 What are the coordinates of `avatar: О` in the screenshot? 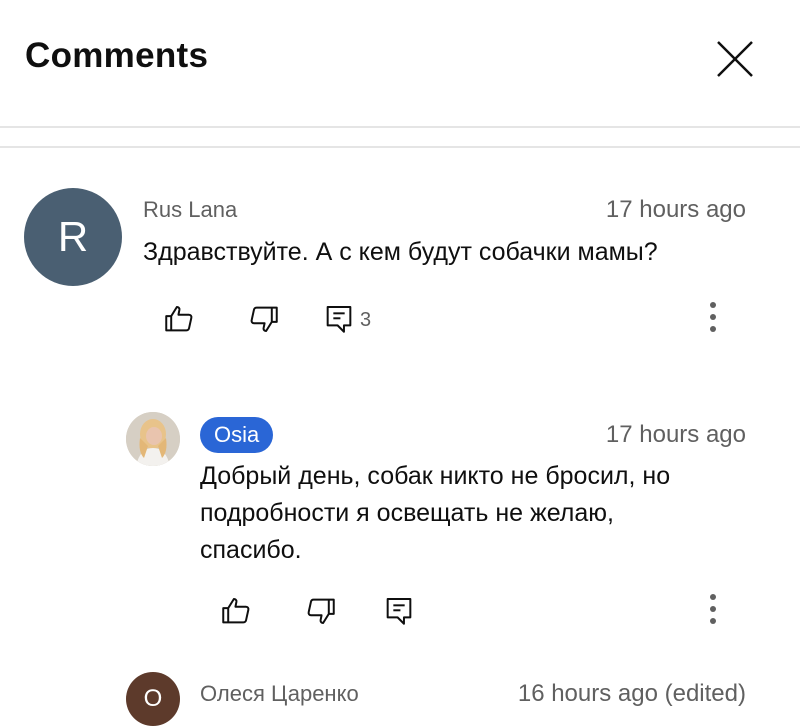 It's located at (153, 699).